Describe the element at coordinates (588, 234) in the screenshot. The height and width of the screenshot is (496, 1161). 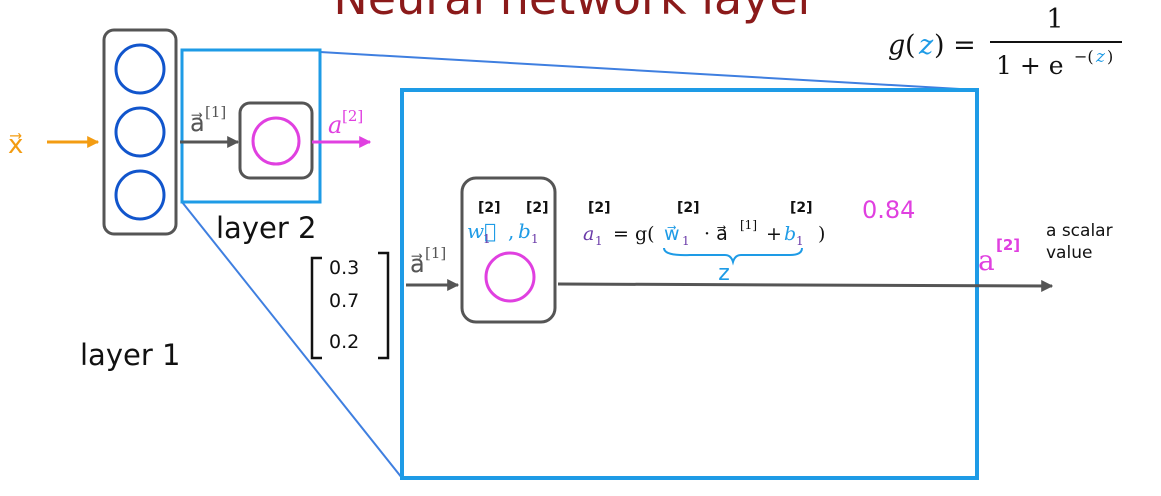
I see `eq-a: a` at that location.